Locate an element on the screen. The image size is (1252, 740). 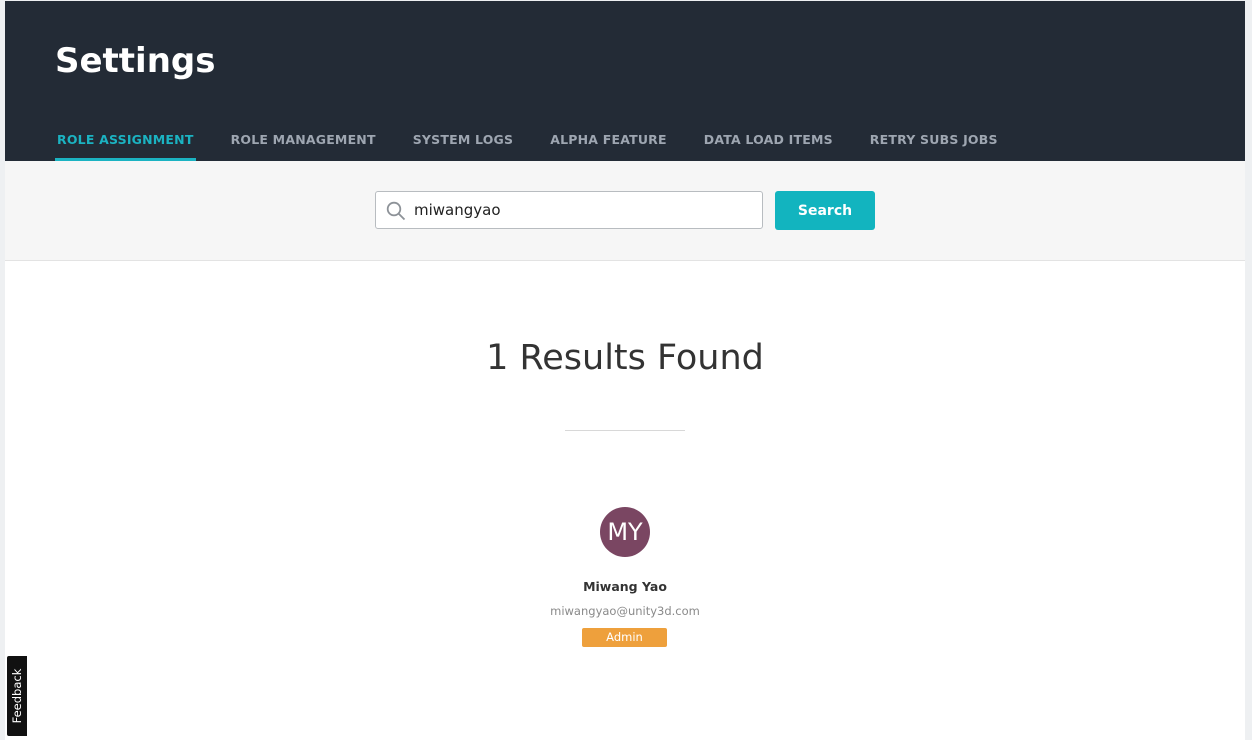
tab-alpha-feature: ALPHA FEATURE is located at coordinates (608, 144).